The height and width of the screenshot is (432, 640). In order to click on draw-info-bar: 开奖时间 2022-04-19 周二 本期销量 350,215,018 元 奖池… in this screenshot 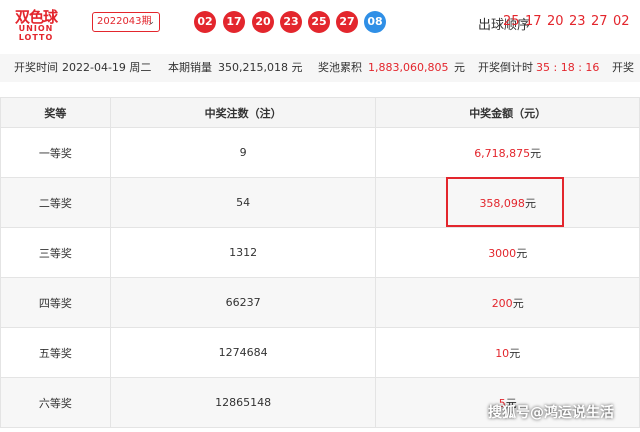, I will do `click(320, 68)`.